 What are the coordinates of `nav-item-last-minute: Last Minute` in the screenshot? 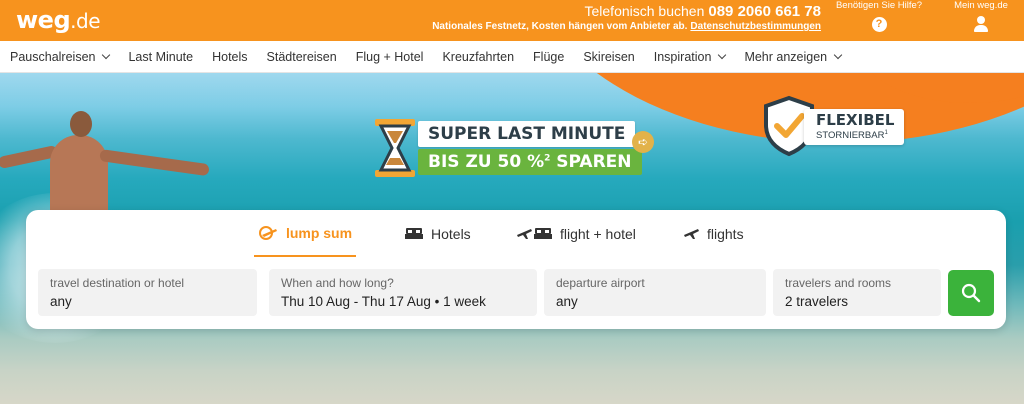 It's located at (160, 57).